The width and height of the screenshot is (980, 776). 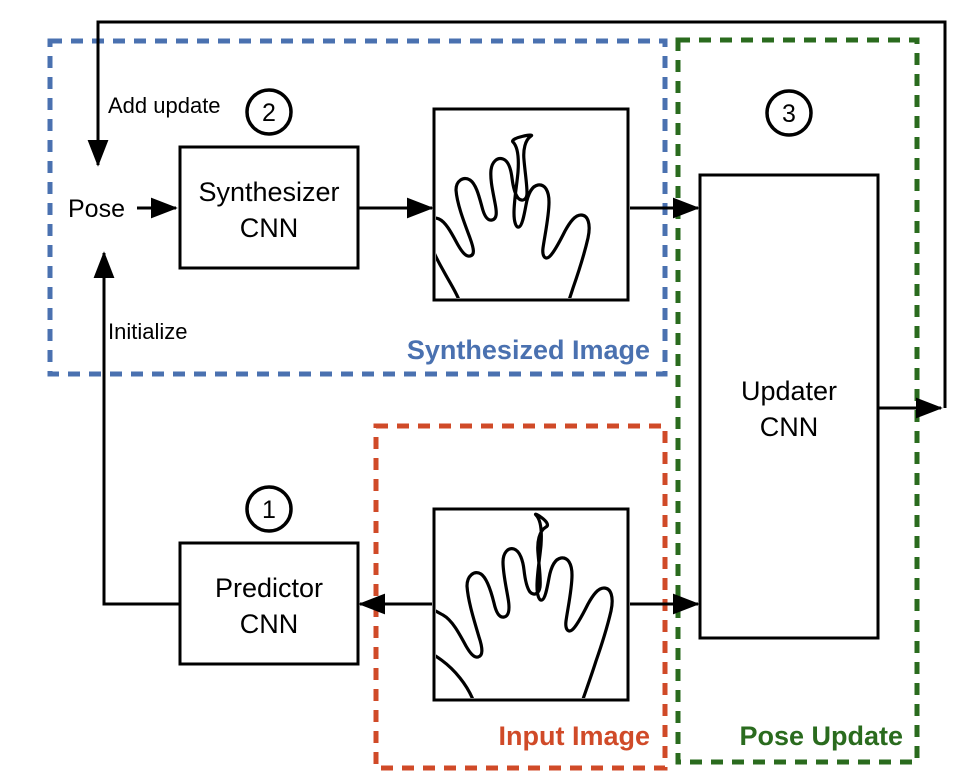 What do you see at coordinates (147, 331) in the screenshot?
I see `initialize-label: Initialize` at bounding box center [147, 331].